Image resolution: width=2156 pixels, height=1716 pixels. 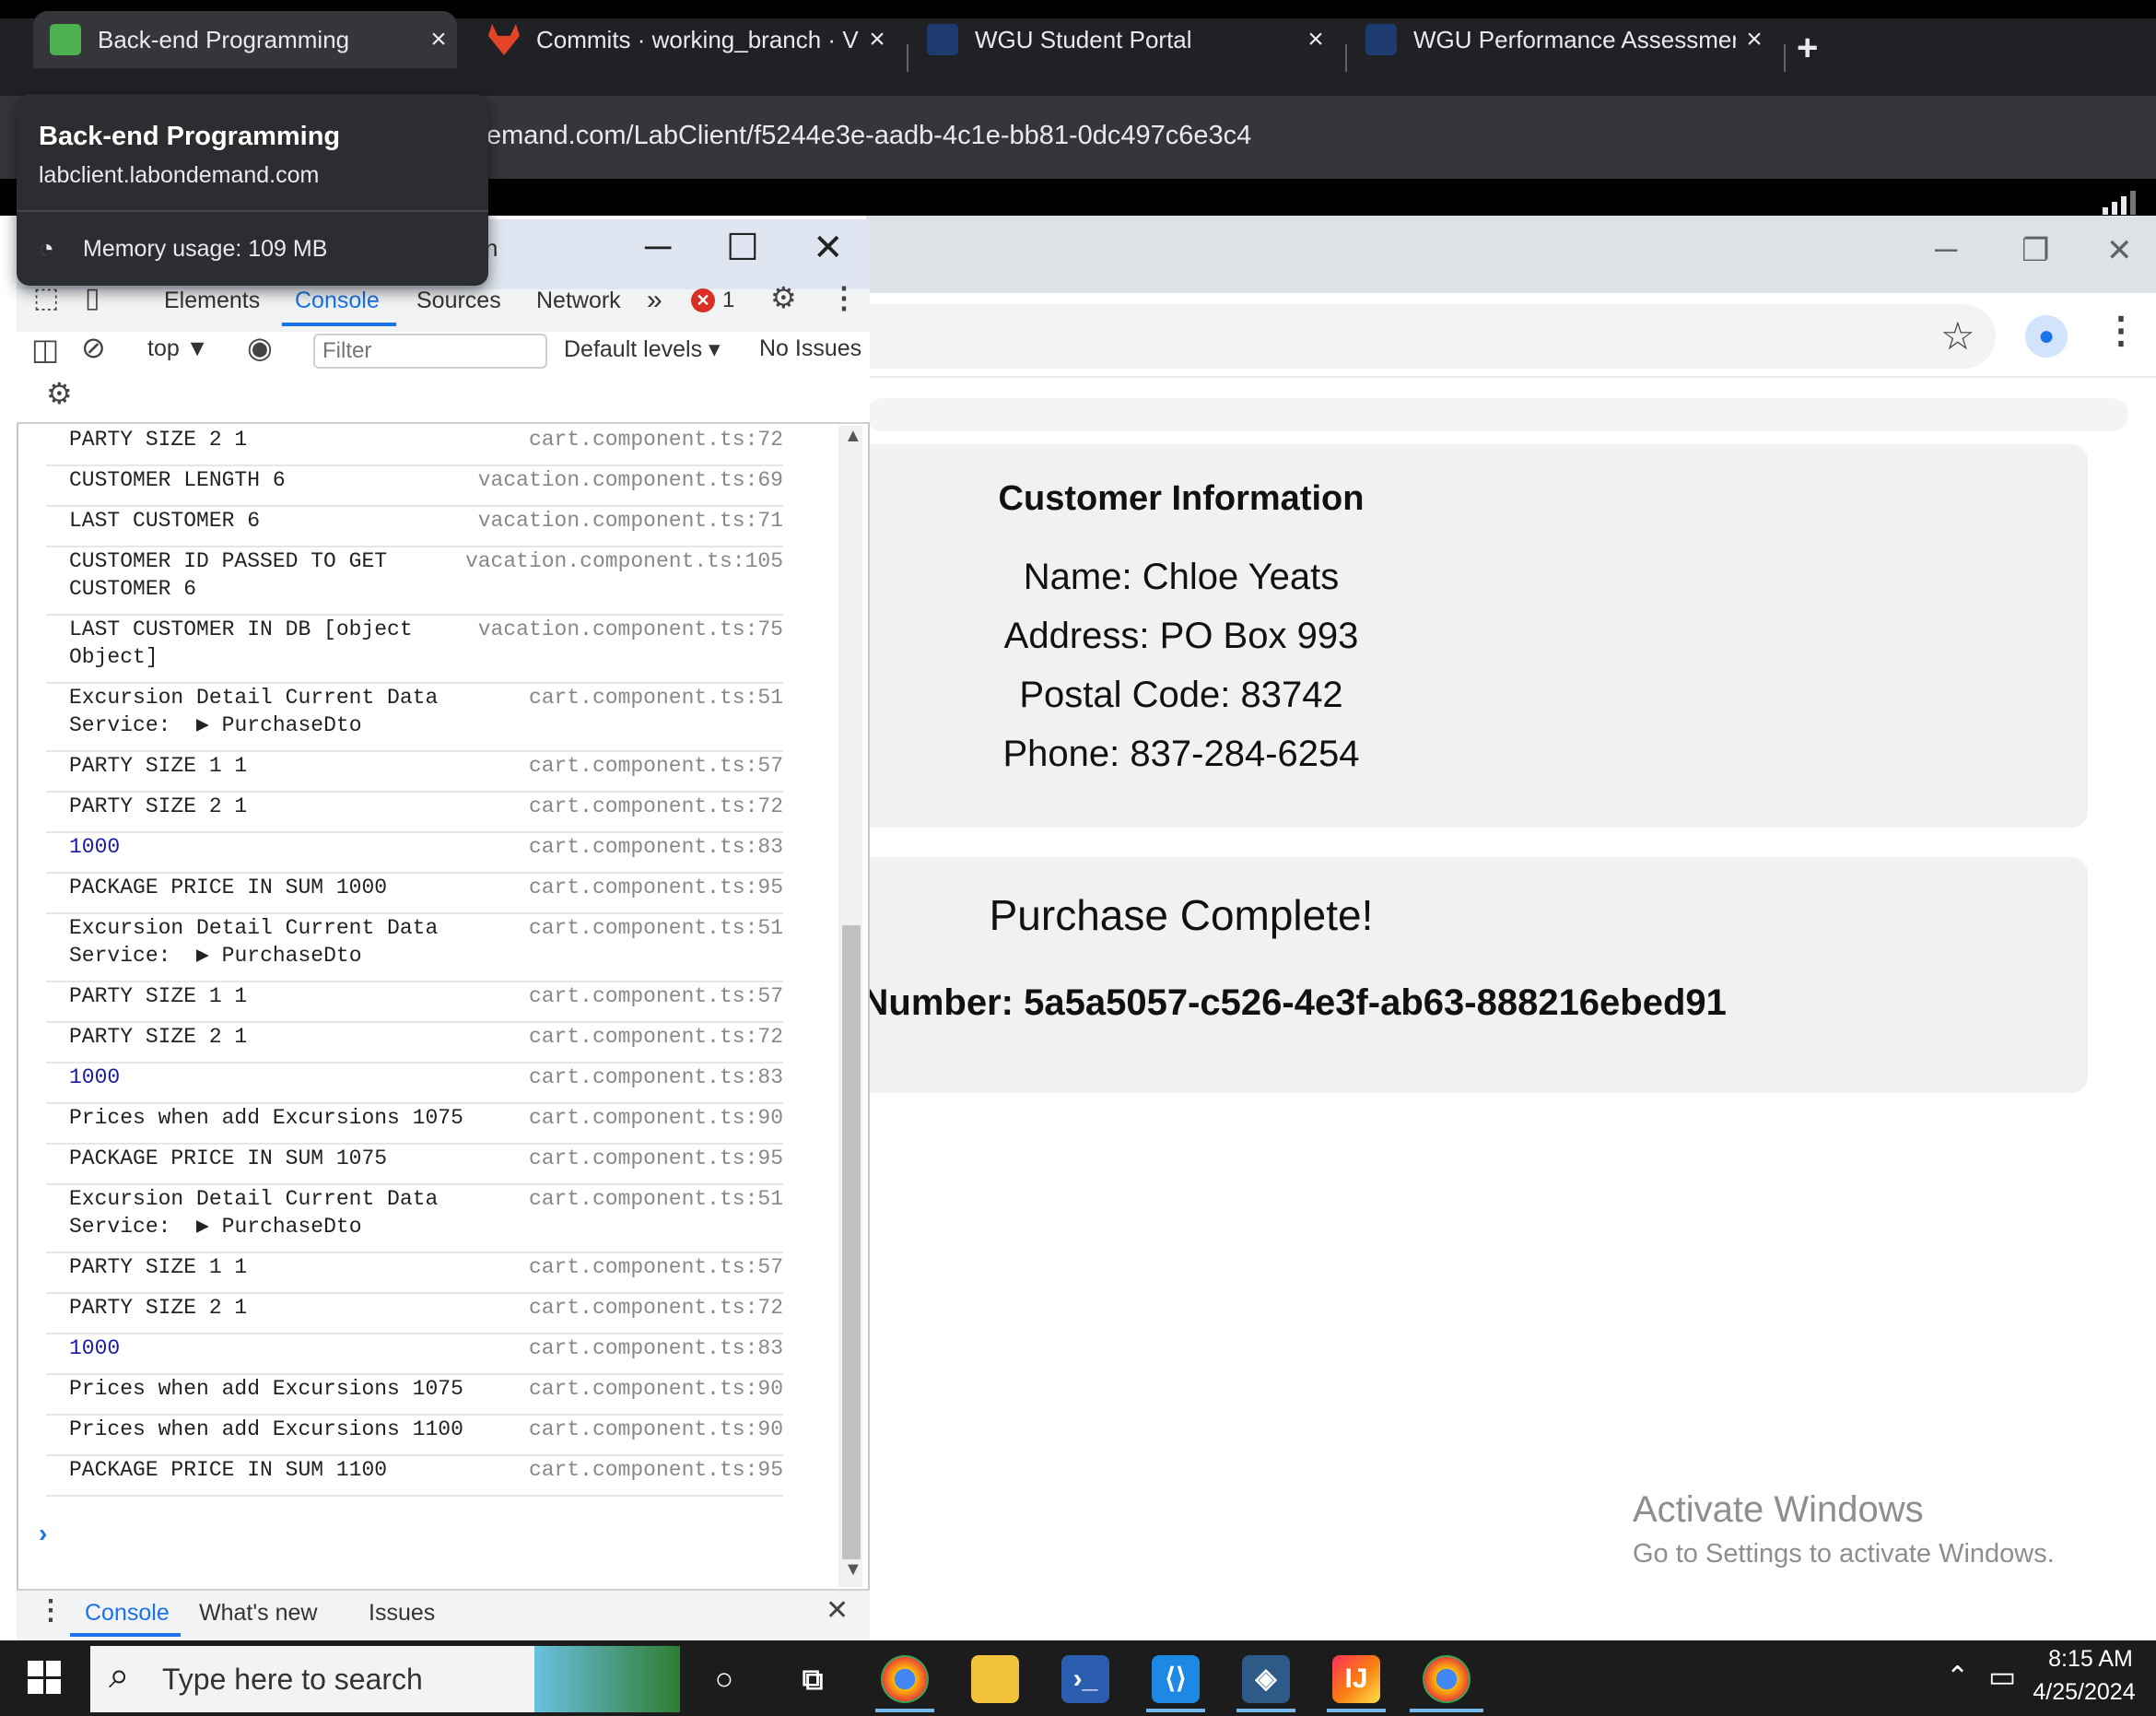 What do you see at coordinates (266, 1429) in the screenshot?
I see `log-message: Prices when add Excursions 1100` at bounding box center [266, 1429].